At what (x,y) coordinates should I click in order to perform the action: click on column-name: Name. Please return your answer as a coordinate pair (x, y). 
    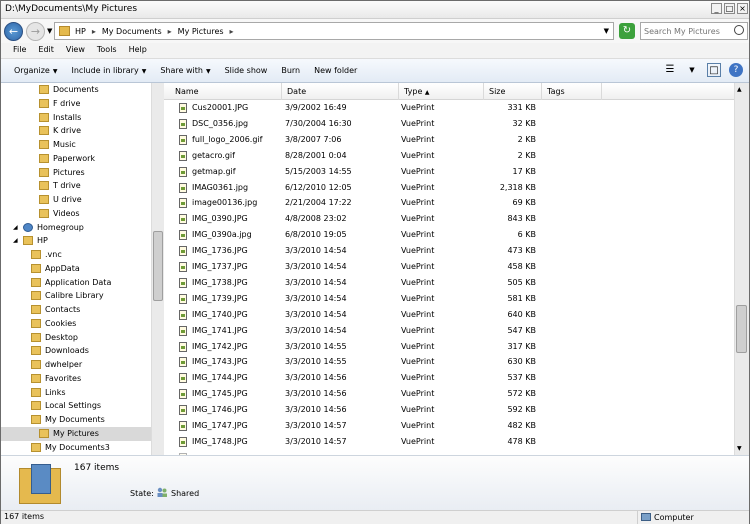
    Looking at the image, I should click on (226, 91).